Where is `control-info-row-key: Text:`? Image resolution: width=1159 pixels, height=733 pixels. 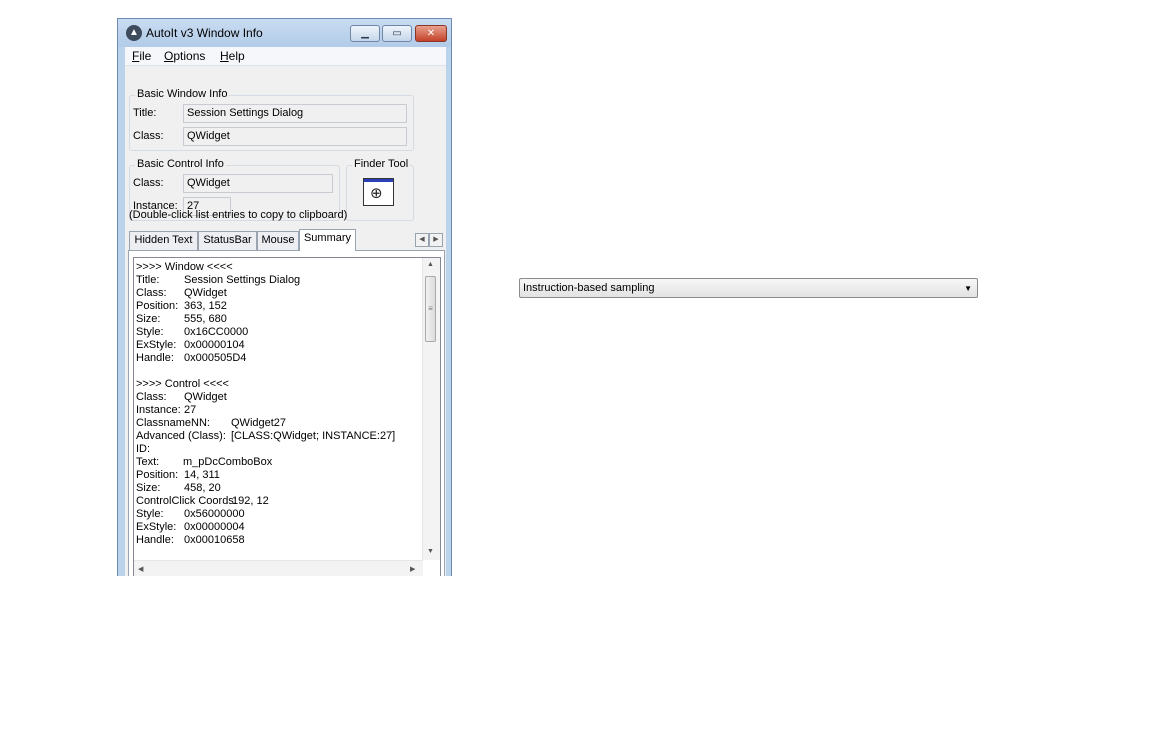 control-info-row-key: Text: is located at coordinates (148, 462).